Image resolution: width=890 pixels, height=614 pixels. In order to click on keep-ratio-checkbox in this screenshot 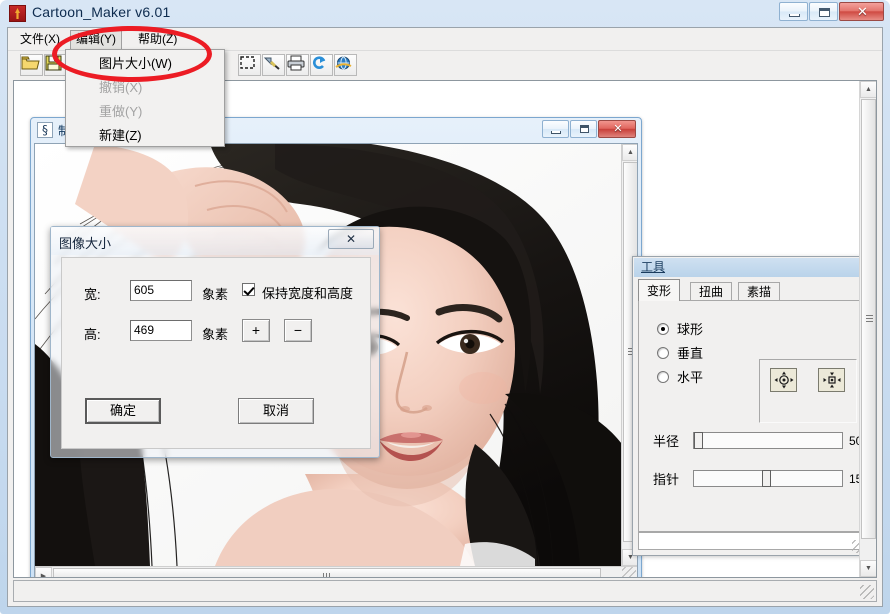, I will do `click(248, 289)`.